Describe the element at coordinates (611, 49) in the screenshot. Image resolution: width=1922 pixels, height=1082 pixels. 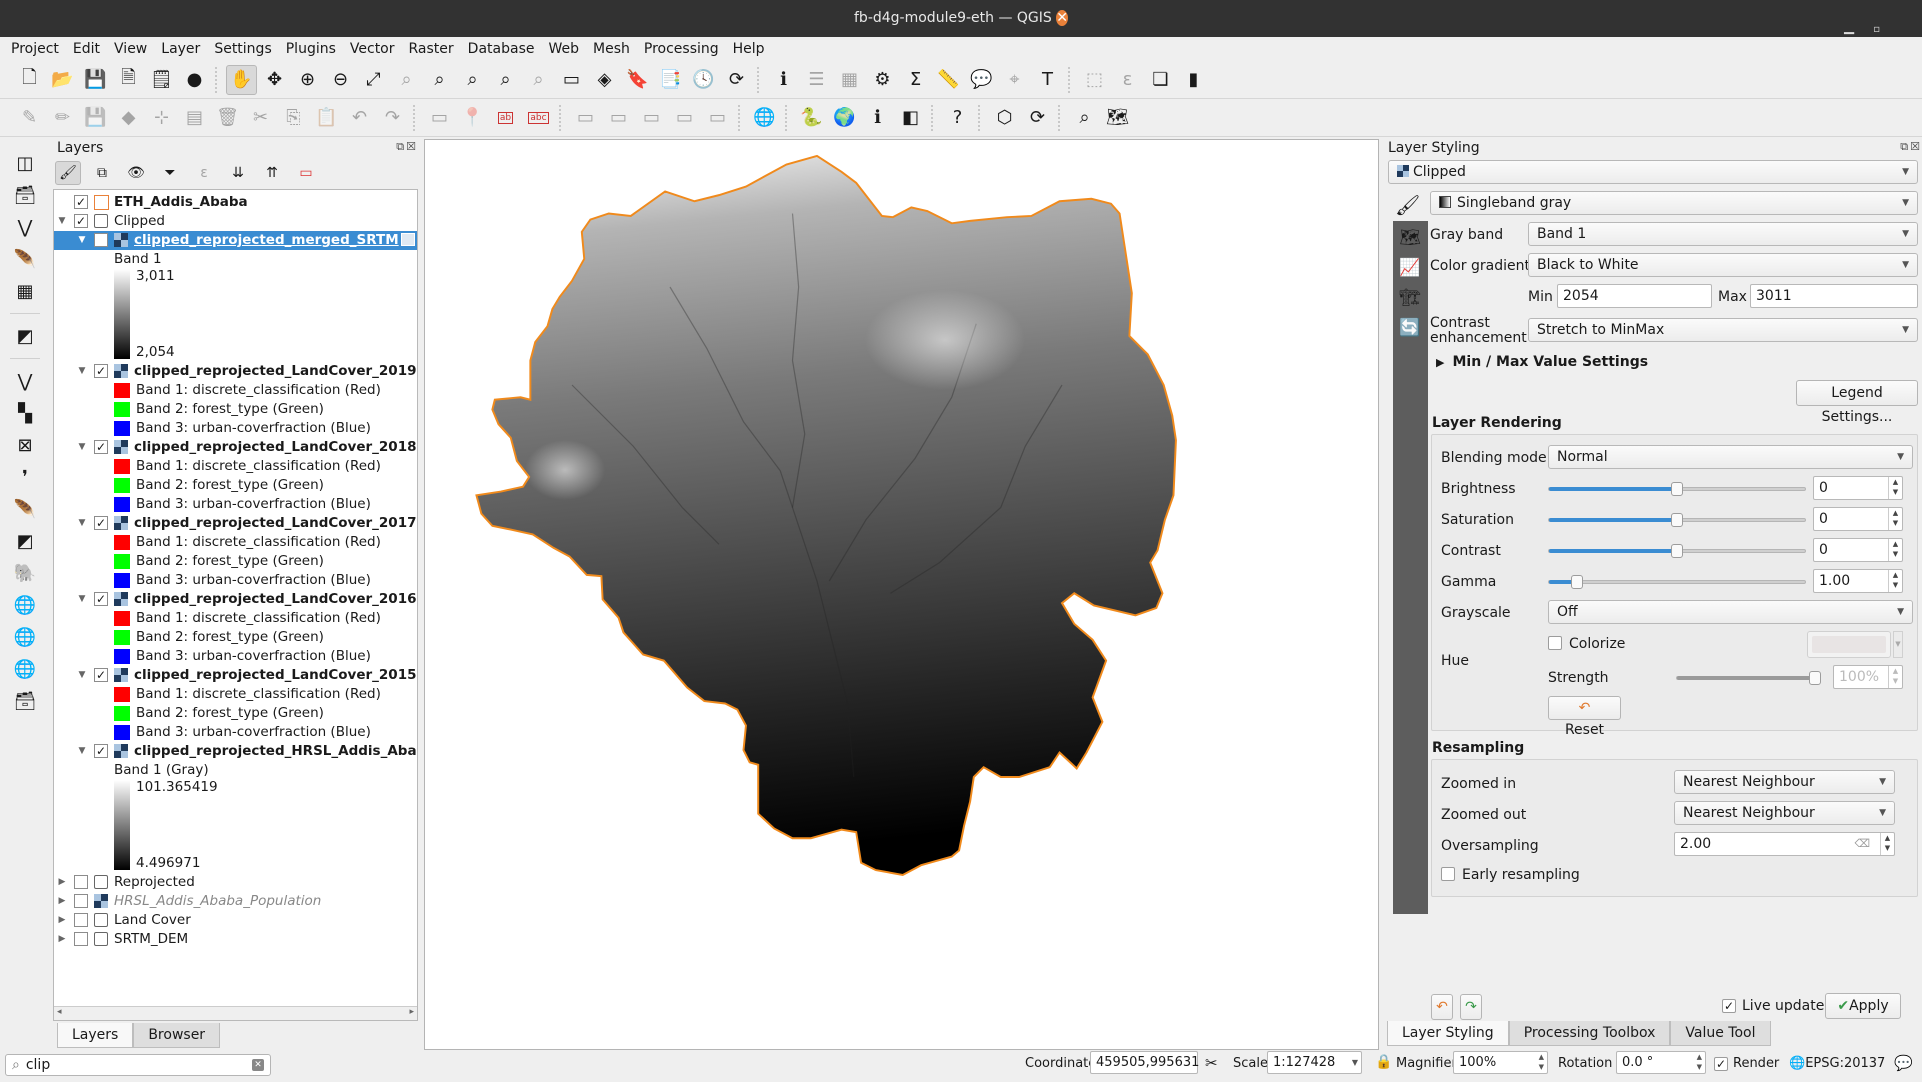
I see `menu-mesh: Mesh` at that location.